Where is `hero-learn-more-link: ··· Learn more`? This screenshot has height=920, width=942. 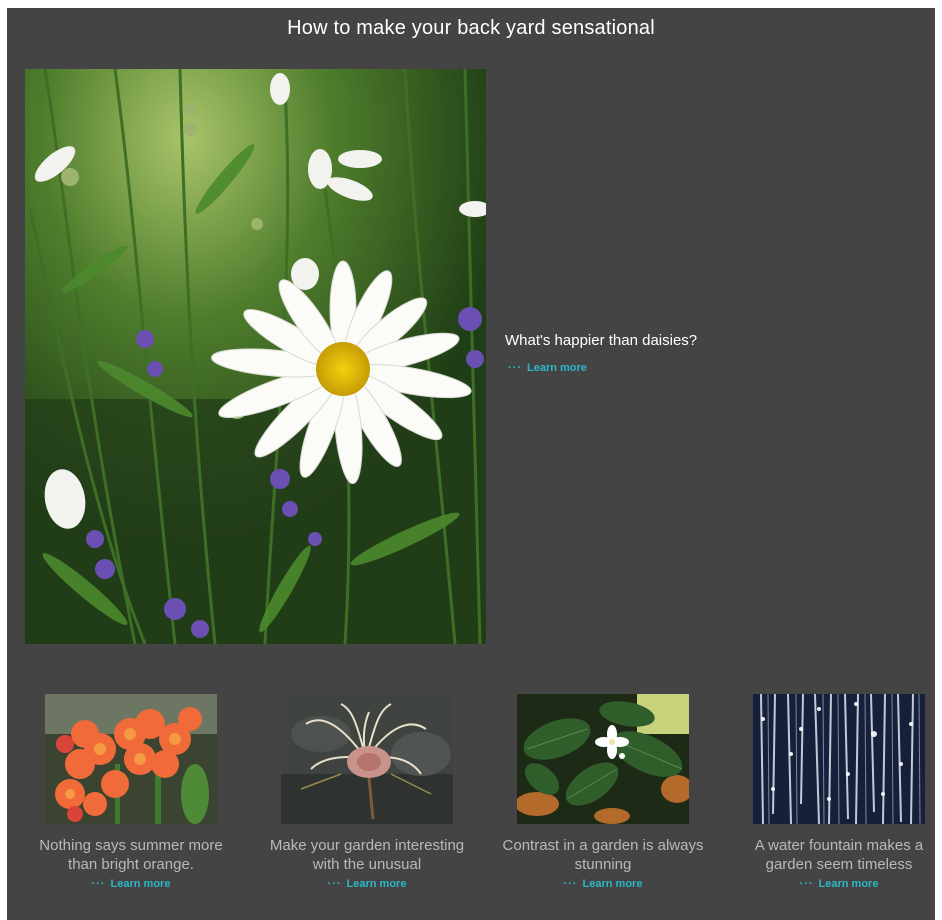 hero-learn-more-link: ··· Learn more is located at coordinates (547, 368).